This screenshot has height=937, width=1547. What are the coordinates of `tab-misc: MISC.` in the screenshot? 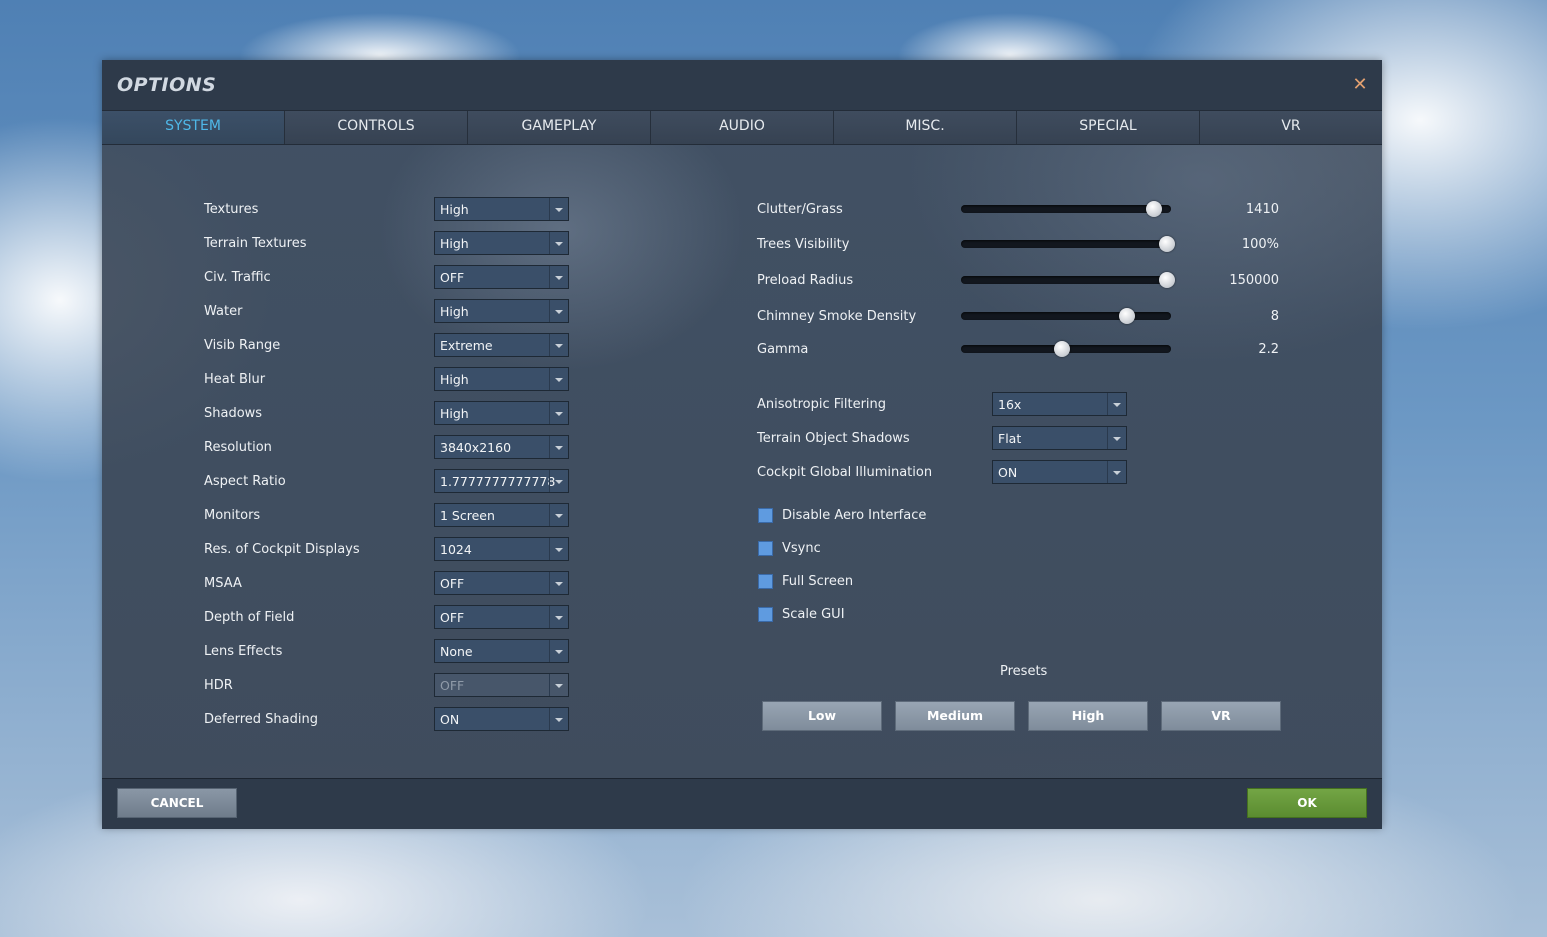 It's located at (925, 127).